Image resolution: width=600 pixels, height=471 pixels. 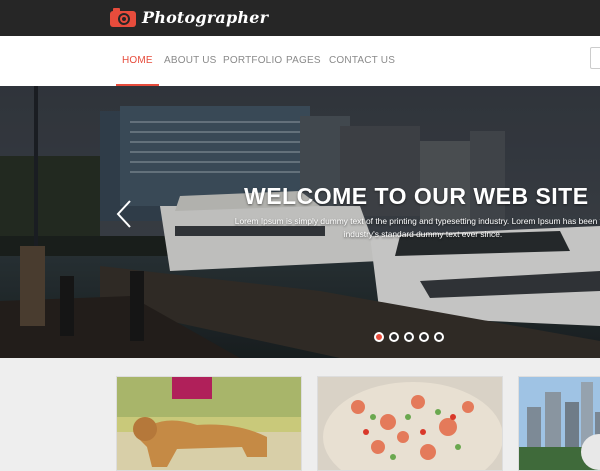 I want to click on dog-photo, so click(x=209, y=423).